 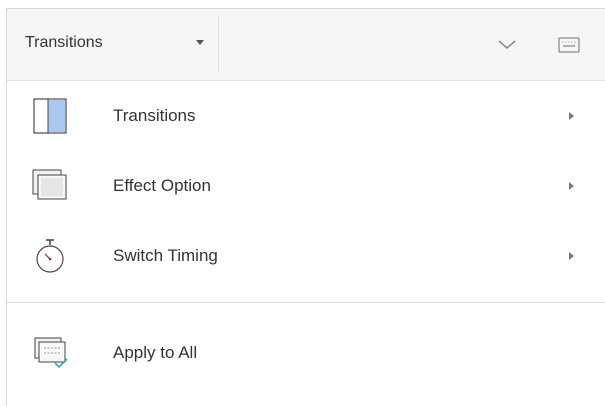 What do you see at coordinates (49, 184) in the screenshot?
I see `effect-option-icon` at bounding box center [49, 184].